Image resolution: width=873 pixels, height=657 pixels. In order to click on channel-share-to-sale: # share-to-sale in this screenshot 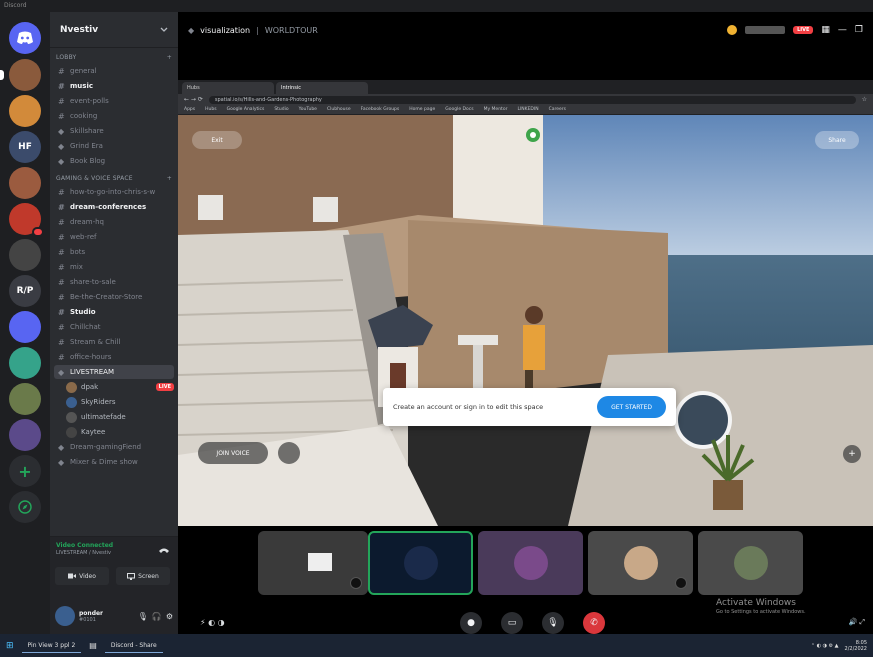, I will do `click(114, 282)`.